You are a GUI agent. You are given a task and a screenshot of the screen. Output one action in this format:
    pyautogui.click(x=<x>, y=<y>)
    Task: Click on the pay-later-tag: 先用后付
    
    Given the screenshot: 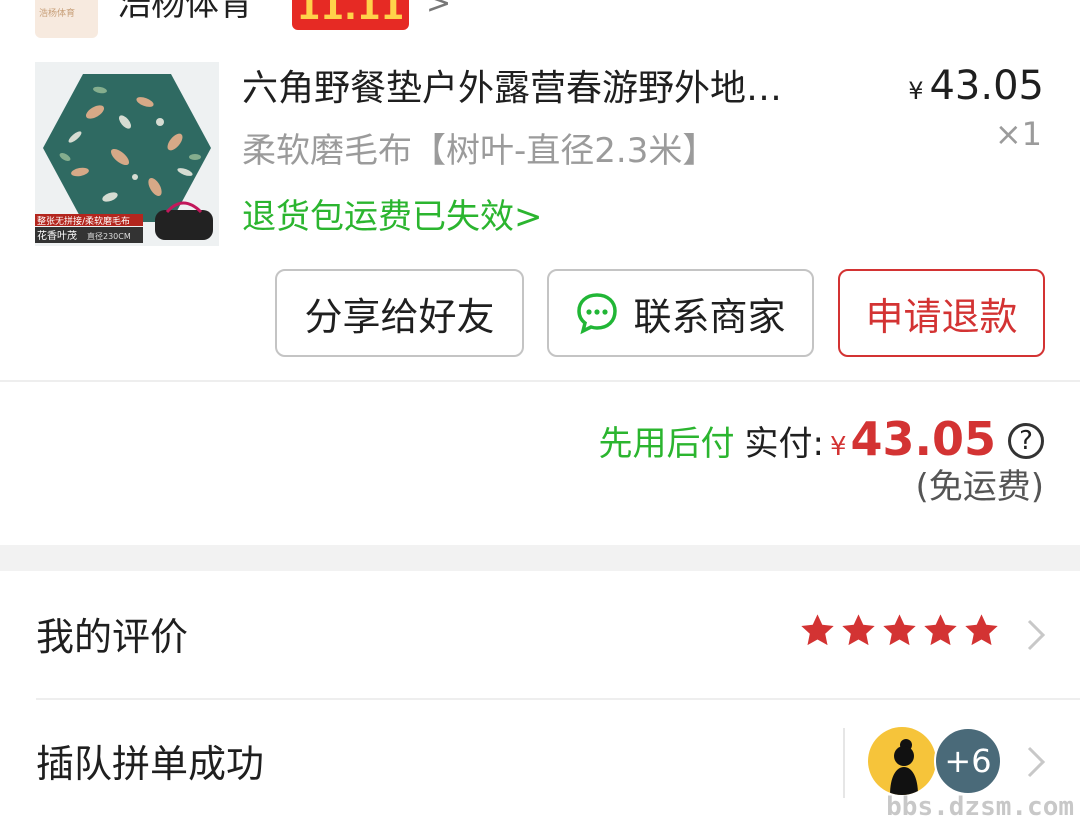 What is the action you would take?
    pyautogui.click(x=666, y=444)
    